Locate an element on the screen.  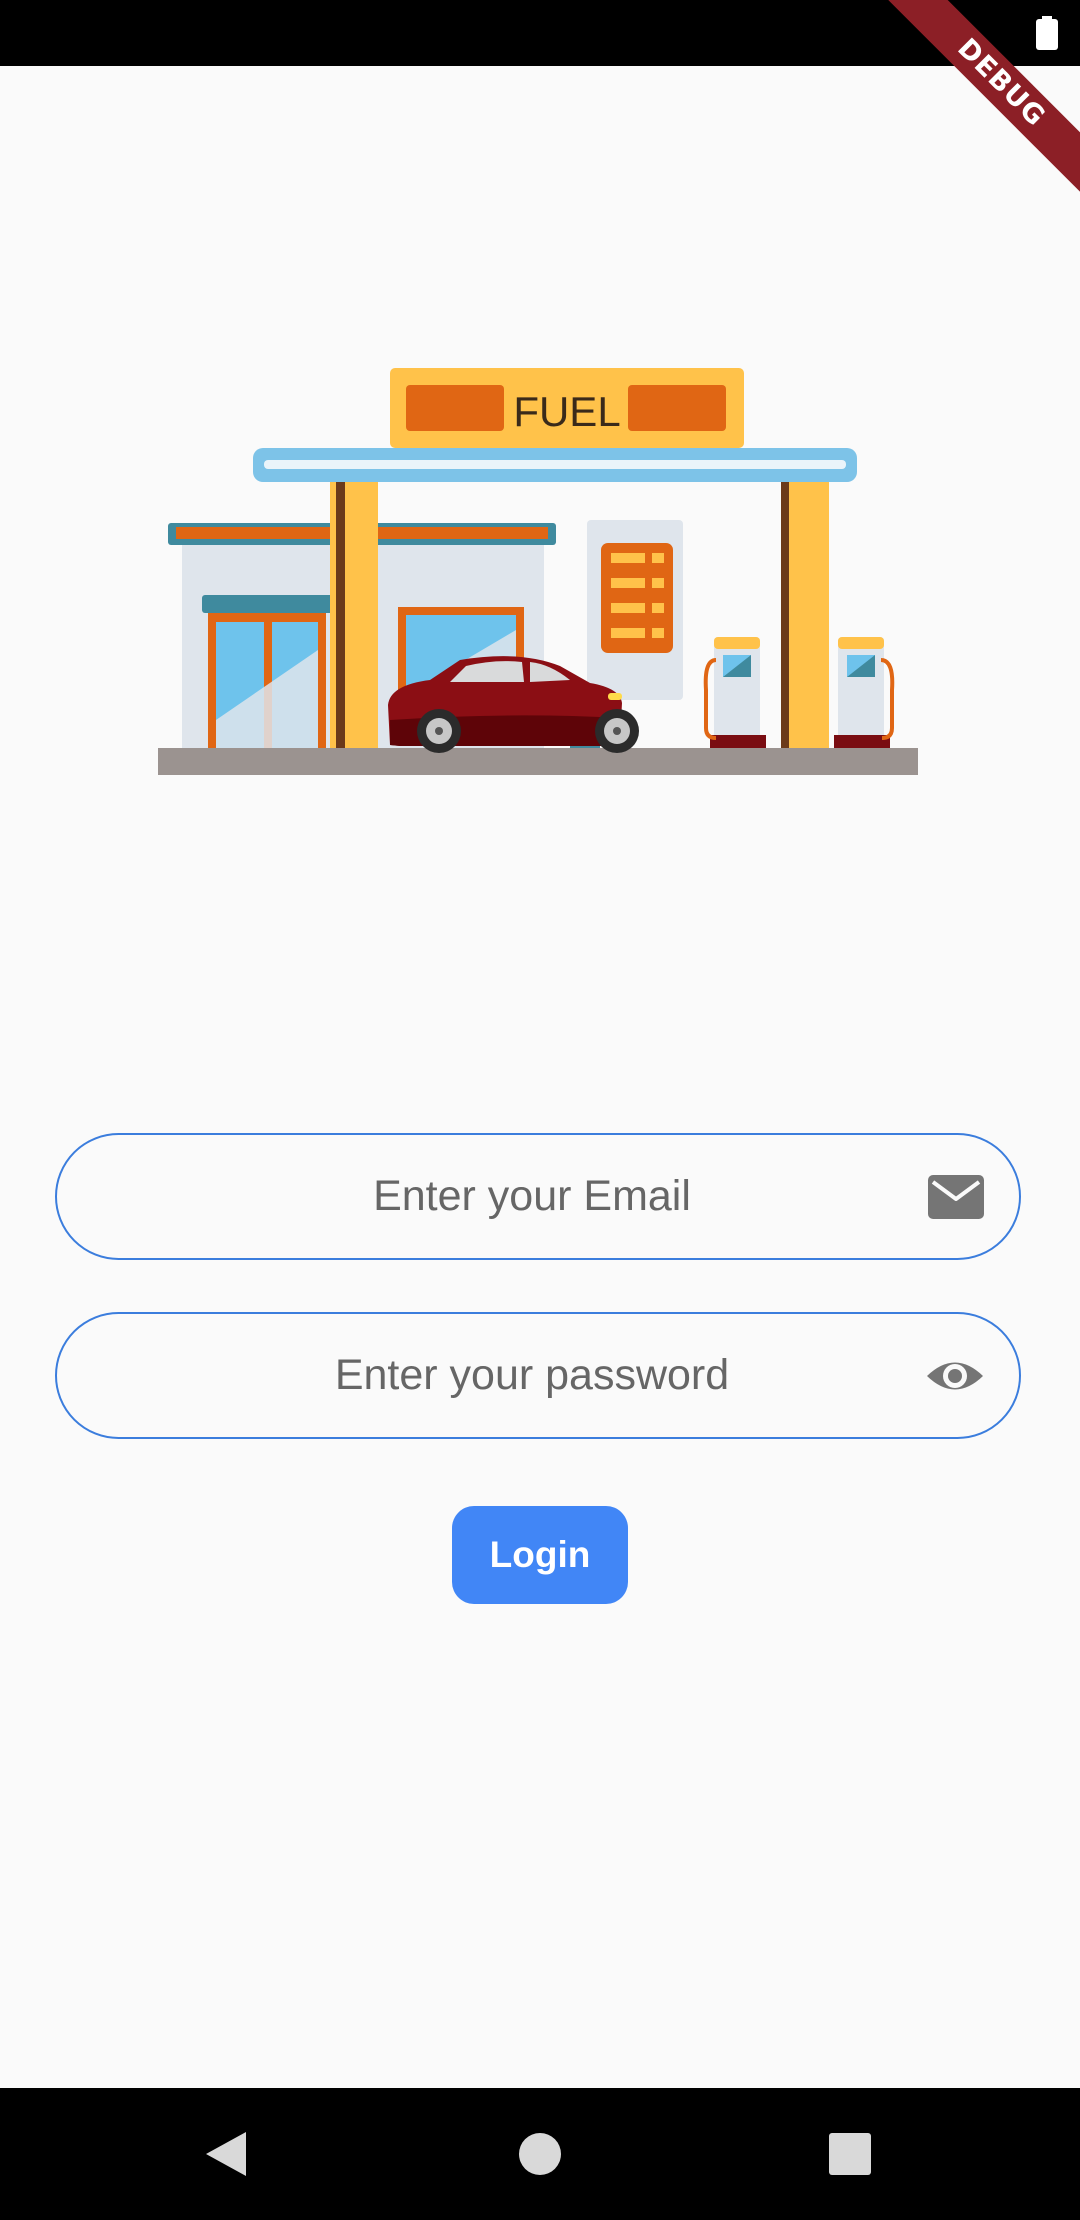
navigation-bar is located at coordinates (540, 2154).